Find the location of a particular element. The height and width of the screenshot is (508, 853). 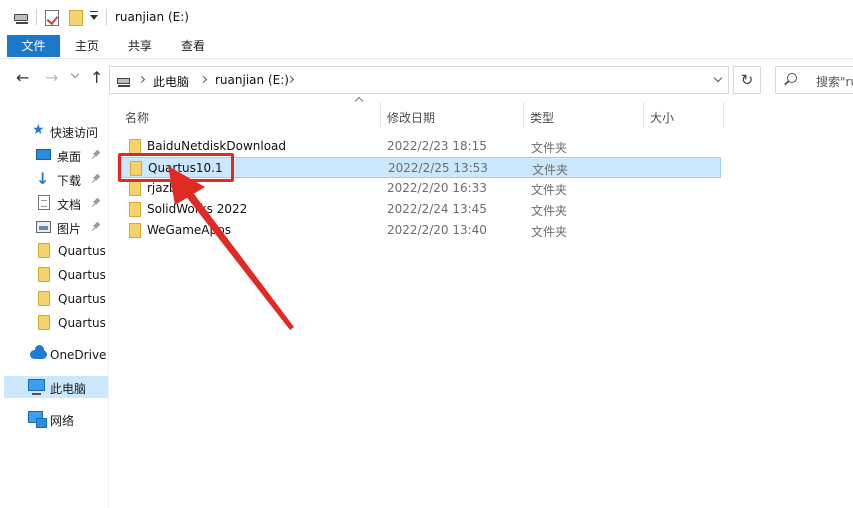

onedrive-icon is located at coordinates (38, 352).